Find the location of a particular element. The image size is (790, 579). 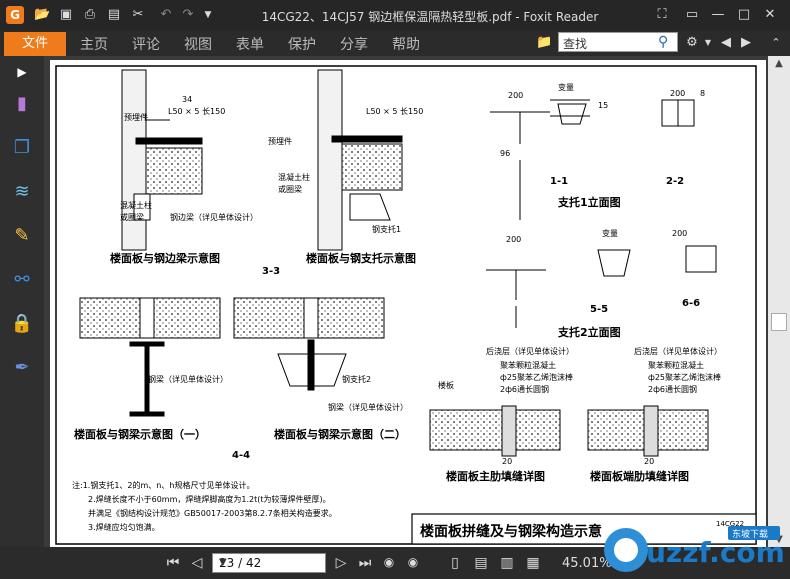

next-page-icon: ▷ is located at coordinates (341, 563).